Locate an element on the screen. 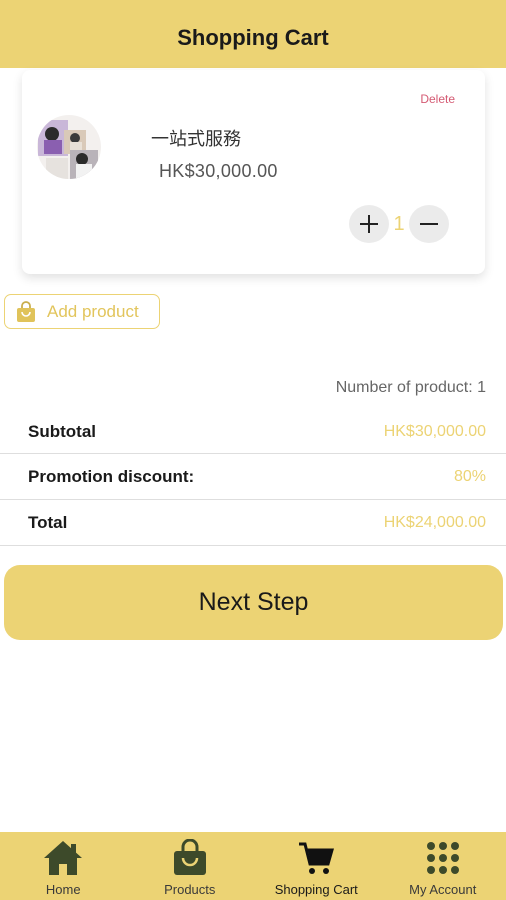 The height and width of the screenshot is (900, 506). page-title: Shopping Cart is located at coordinates (253, 37).